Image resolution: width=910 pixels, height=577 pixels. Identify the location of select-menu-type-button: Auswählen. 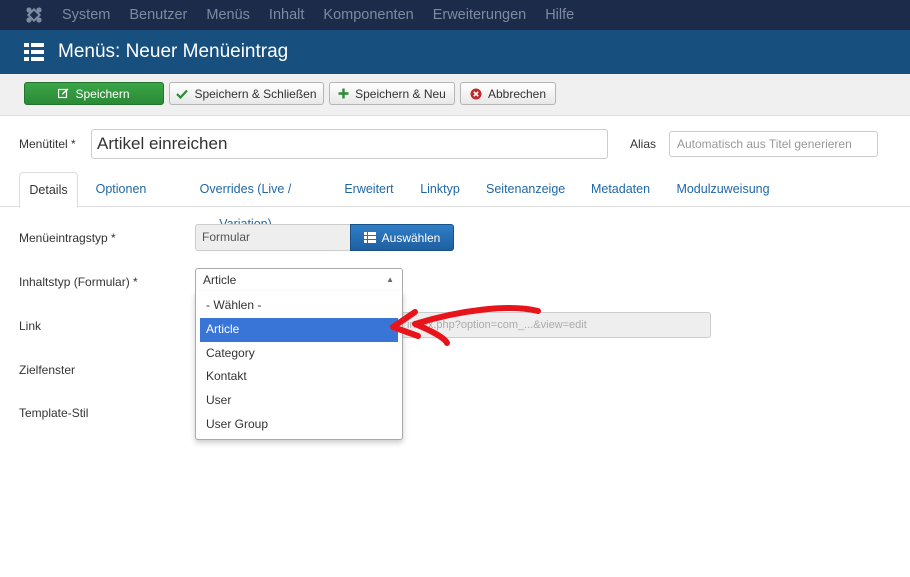
(402, 237).